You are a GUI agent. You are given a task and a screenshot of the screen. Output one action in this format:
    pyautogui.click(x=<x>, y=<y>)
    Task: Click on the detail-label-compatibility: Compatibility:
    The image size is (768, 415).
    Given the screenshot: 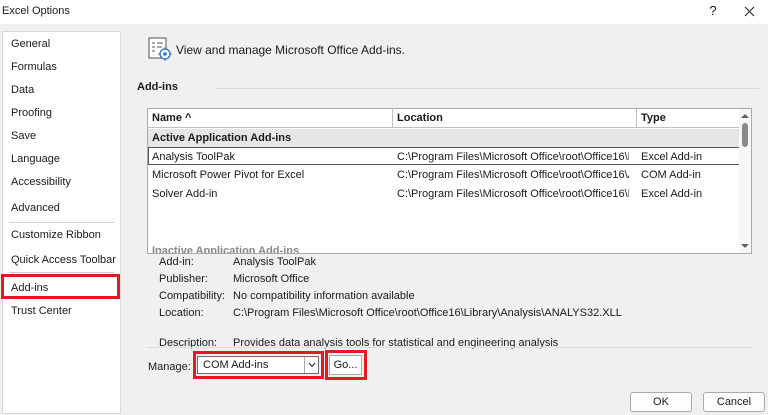 What is the action you would take?
    pyautogui.click(x=192, y=296)
    